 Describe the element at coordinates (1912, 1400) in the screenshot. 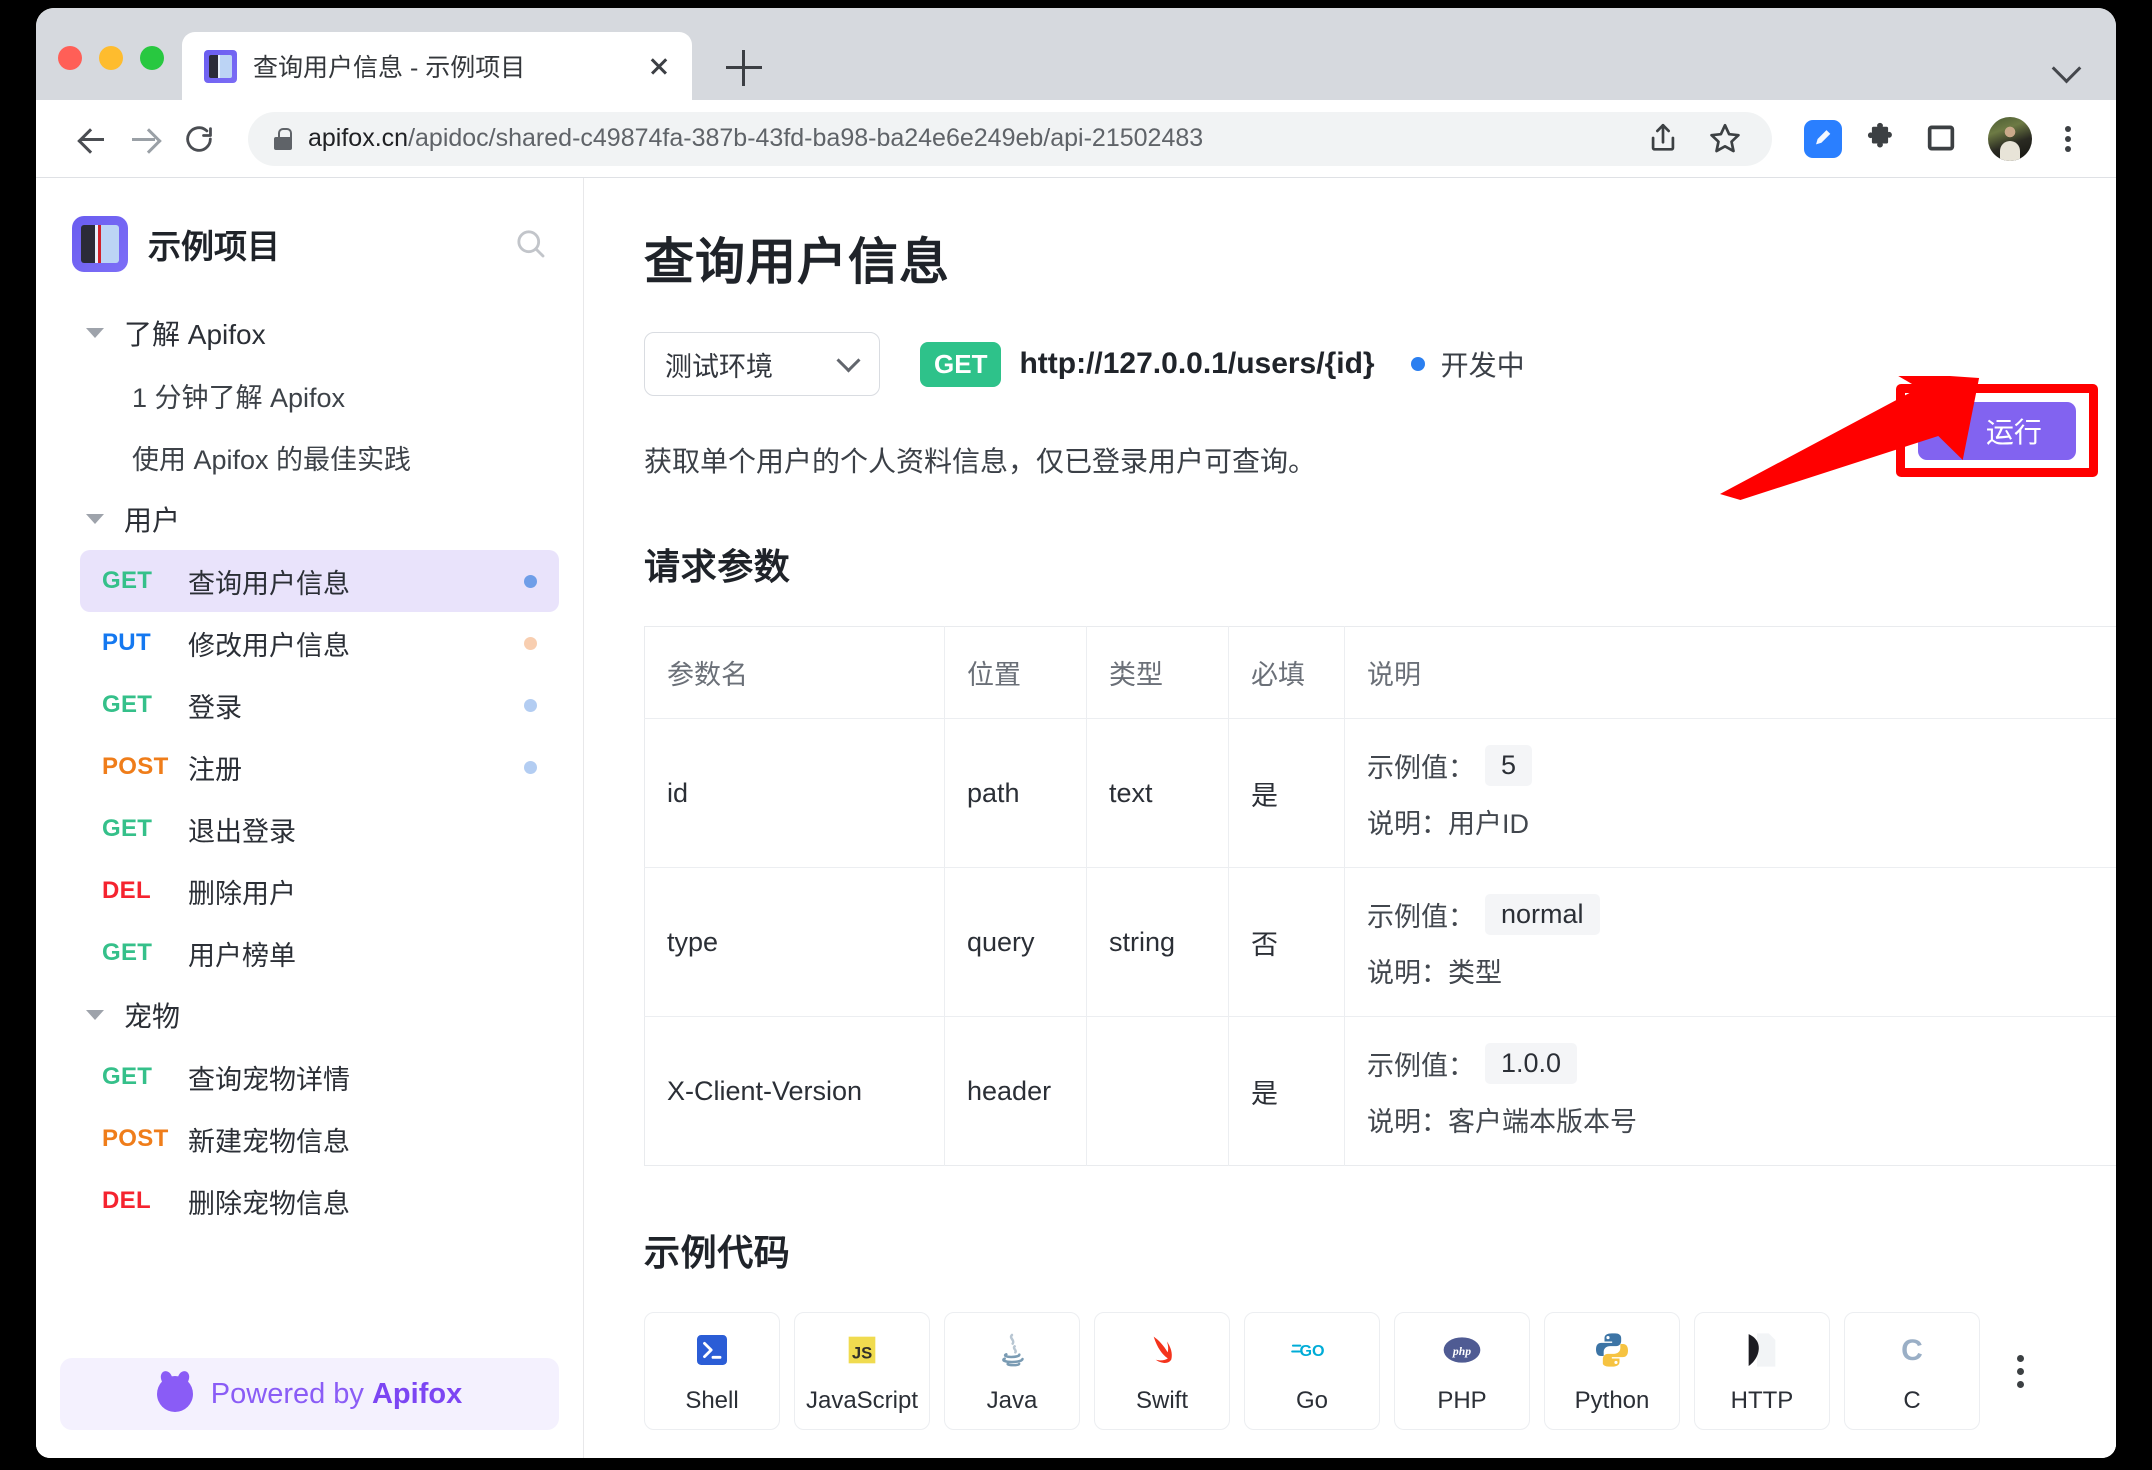

I see `tab-label: C` at that location.